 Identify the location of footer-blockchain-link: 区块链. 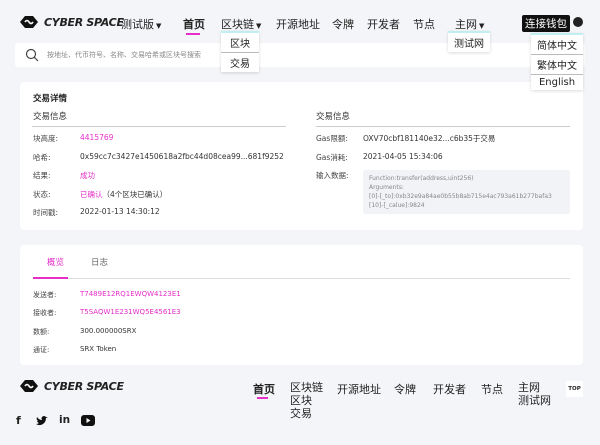
(306, 387).